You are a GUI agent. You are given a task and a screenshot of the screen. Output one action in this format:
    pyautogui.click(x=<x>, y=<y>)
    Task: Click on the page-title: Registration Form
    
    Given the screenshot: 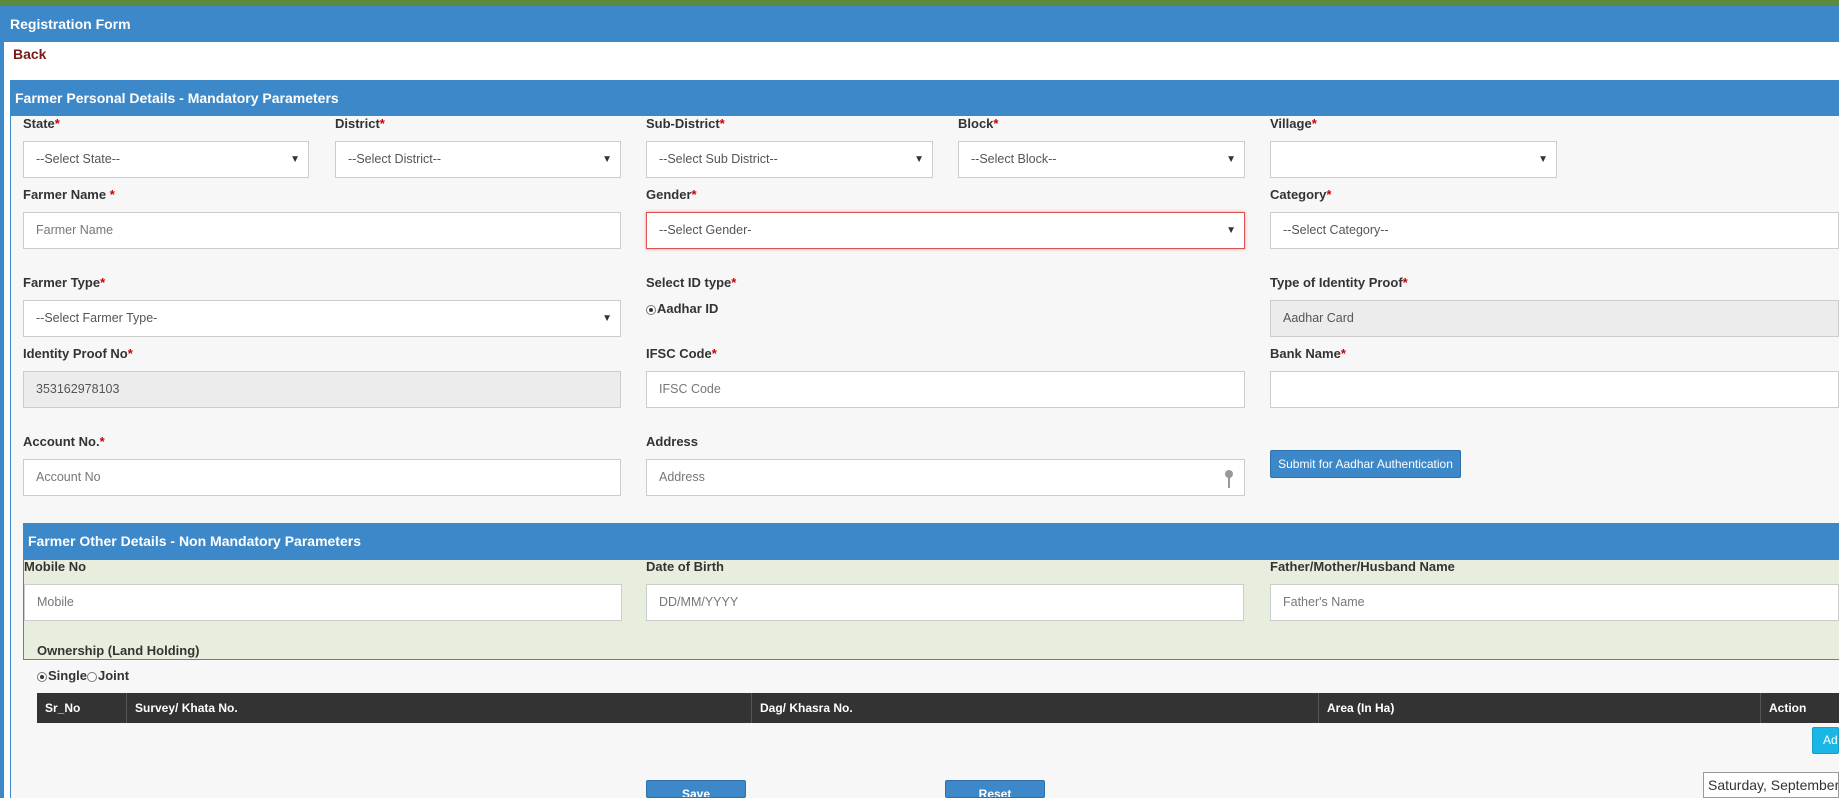 What is the action you would take?
    pyautogui.click(x=921, y=24)
    